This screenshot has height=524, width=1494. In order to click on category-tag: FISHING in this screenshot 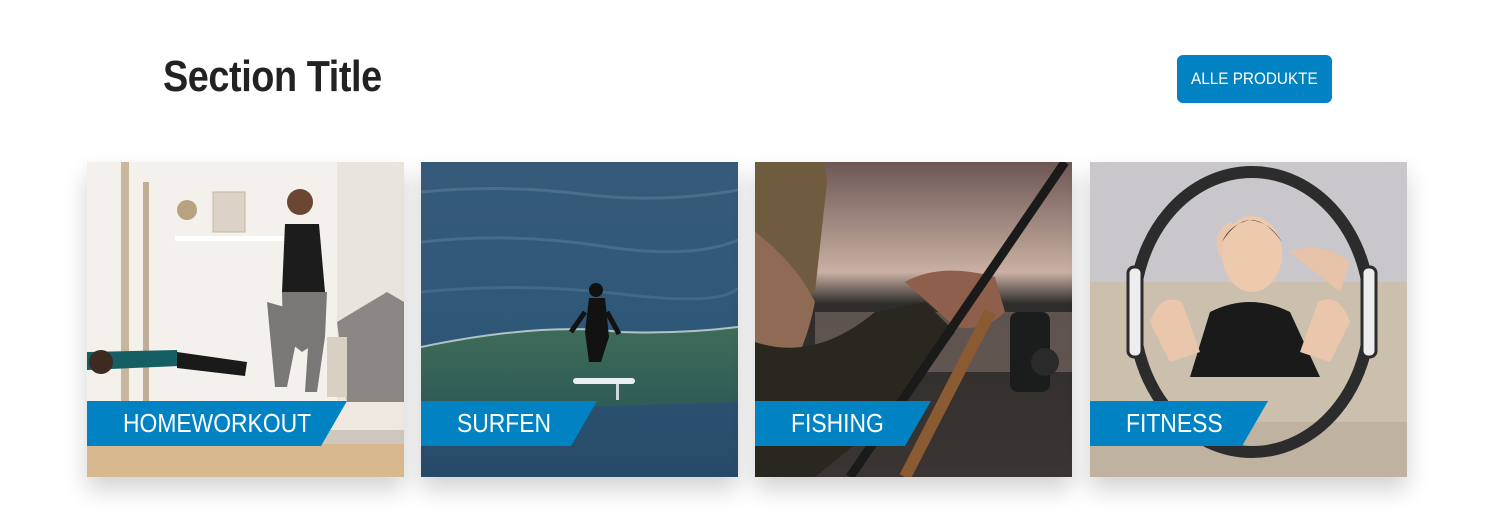, I will do `click(843, 423)`.